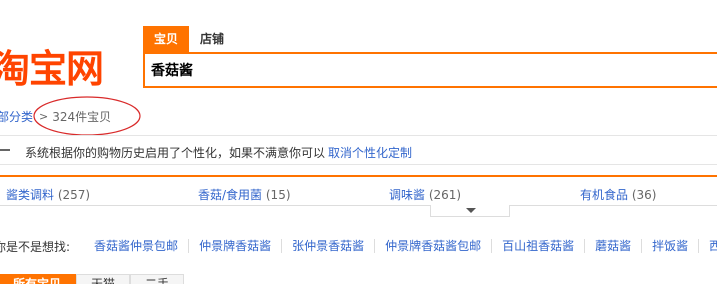  I want to click on category-item: 调味酱 (261), so click(425, 194).